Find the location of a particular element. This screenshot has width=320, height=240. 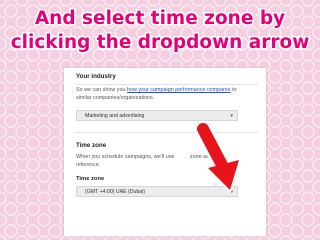

red-arrow is located at coordinates (217, 156).